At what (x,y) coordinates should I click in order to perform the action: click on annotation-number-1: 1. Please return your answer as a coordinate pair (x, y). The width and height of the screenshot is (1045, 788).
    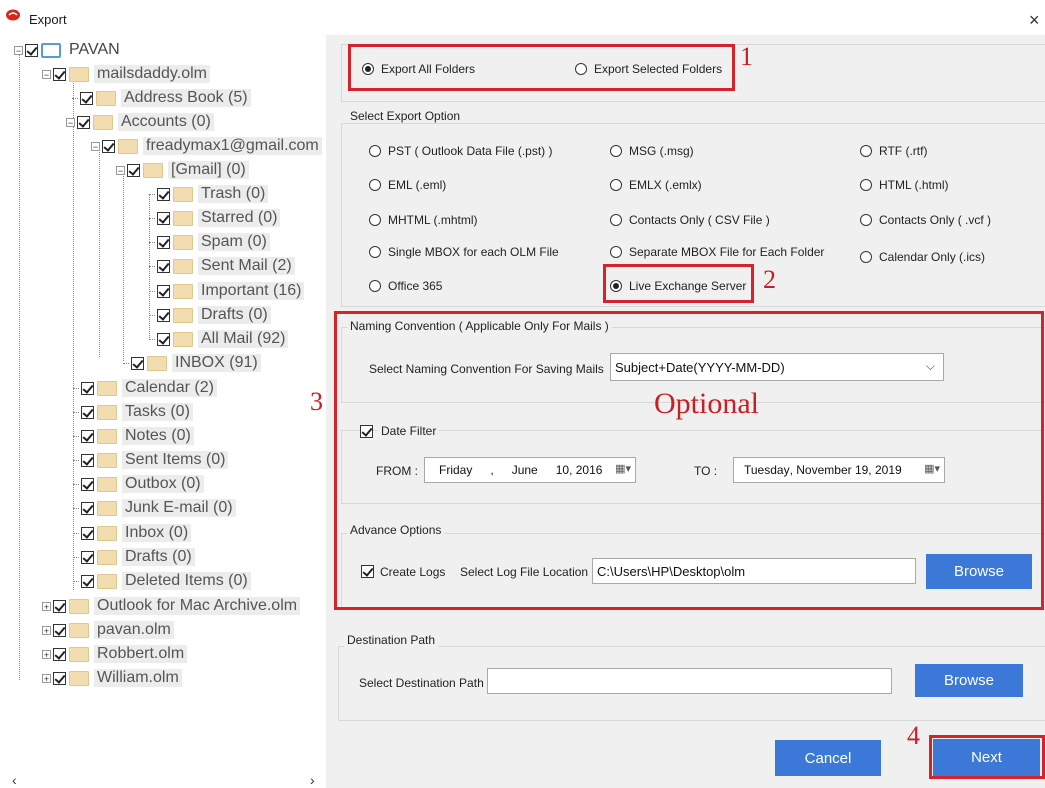
    Looking at the image, I should click on (746, 56).